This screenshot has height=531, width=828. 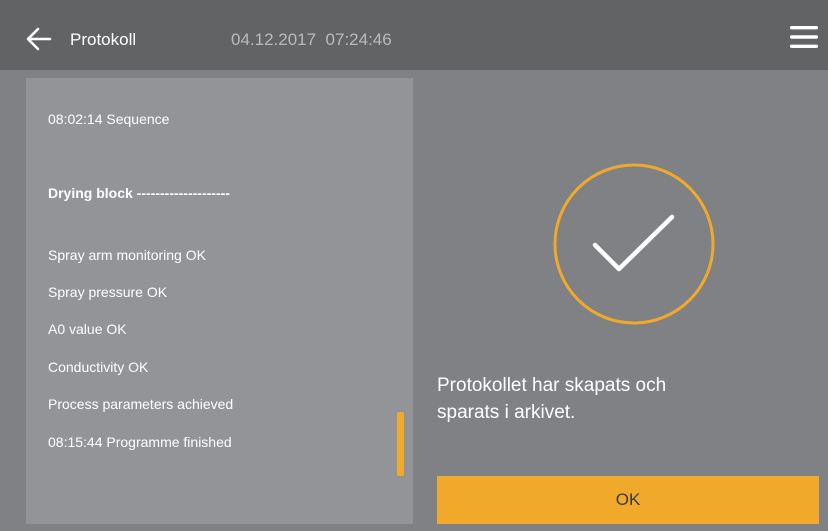 What do you see at coordinates (87, 329) in the screenshot?
I see `log-line: A0 value OK` at bounding box center [87, 329].